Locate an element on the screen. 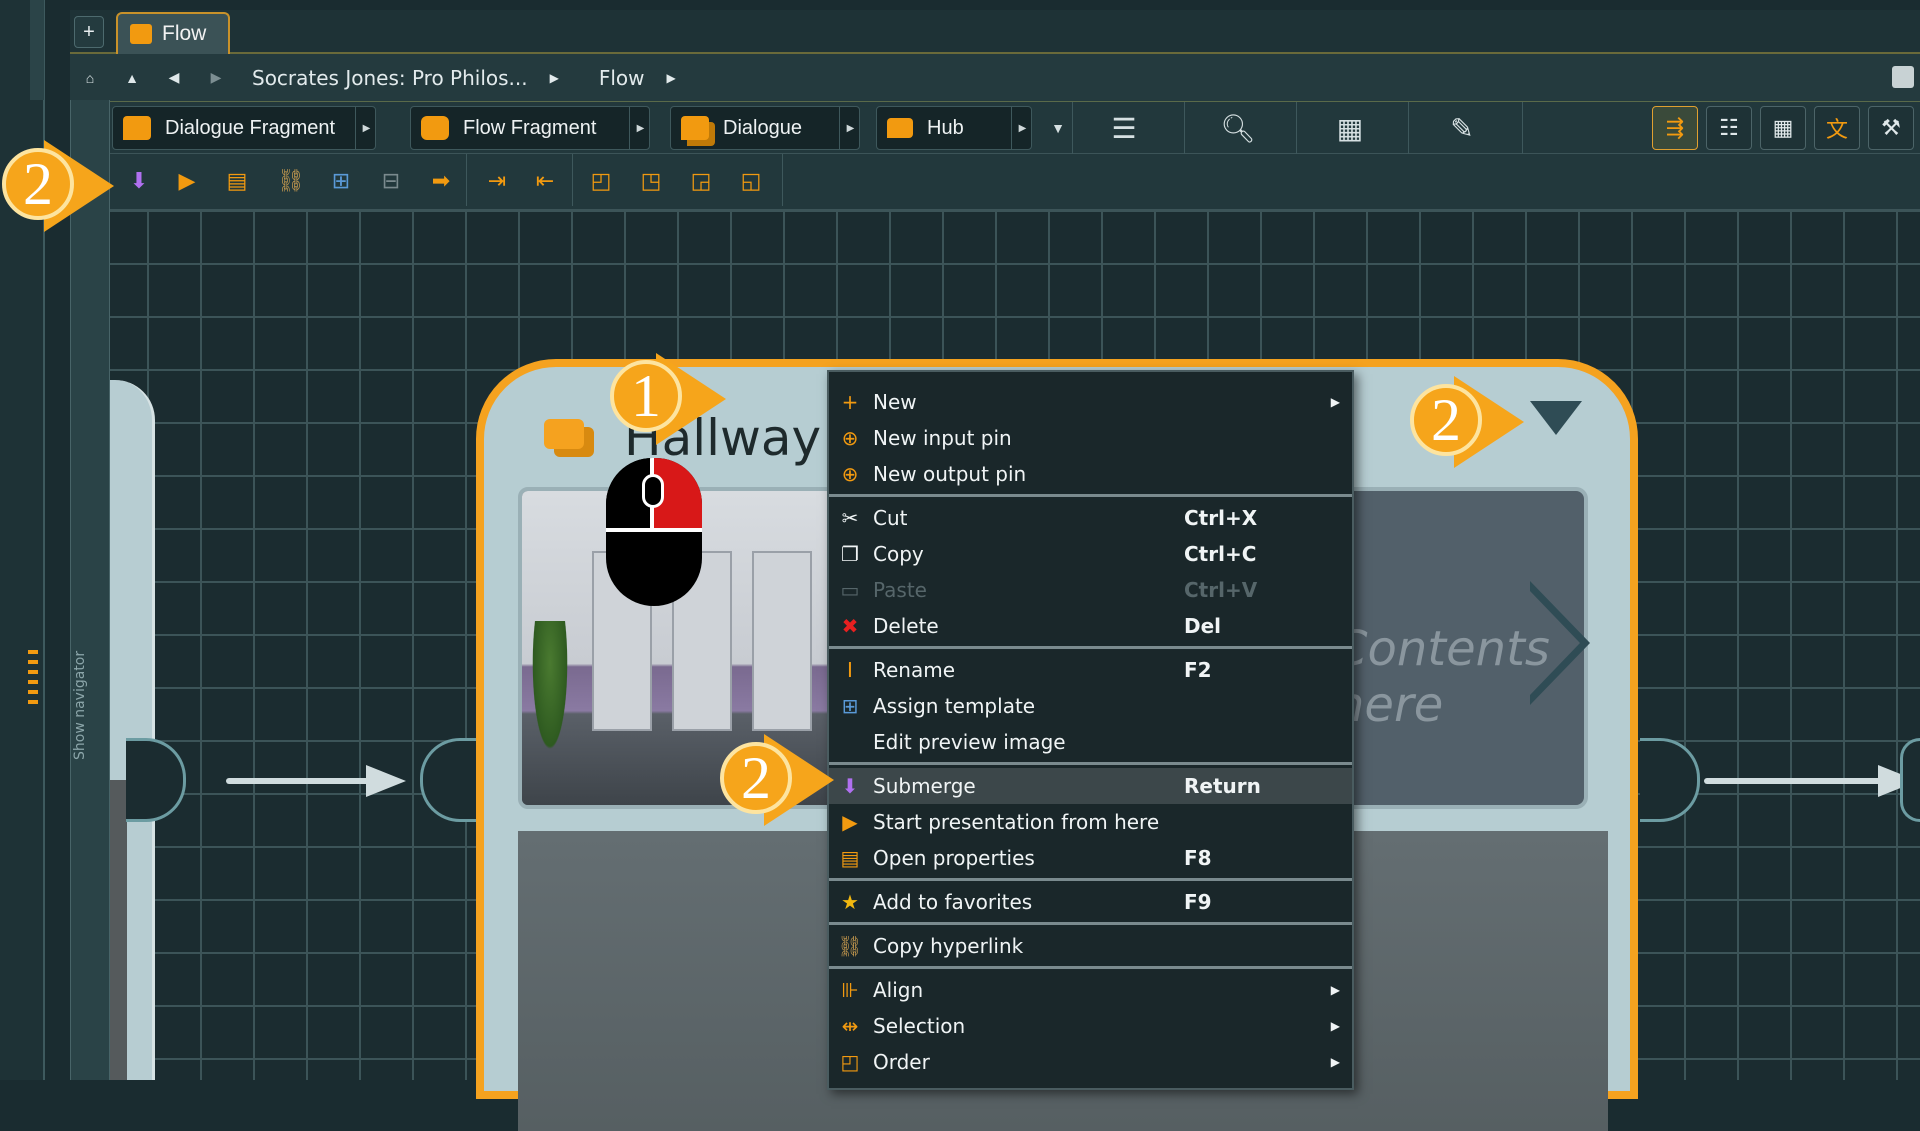 The height and width of the screenshot is (1131, 1920). content-panel: Contents here is located at coordinates (1462, 648).